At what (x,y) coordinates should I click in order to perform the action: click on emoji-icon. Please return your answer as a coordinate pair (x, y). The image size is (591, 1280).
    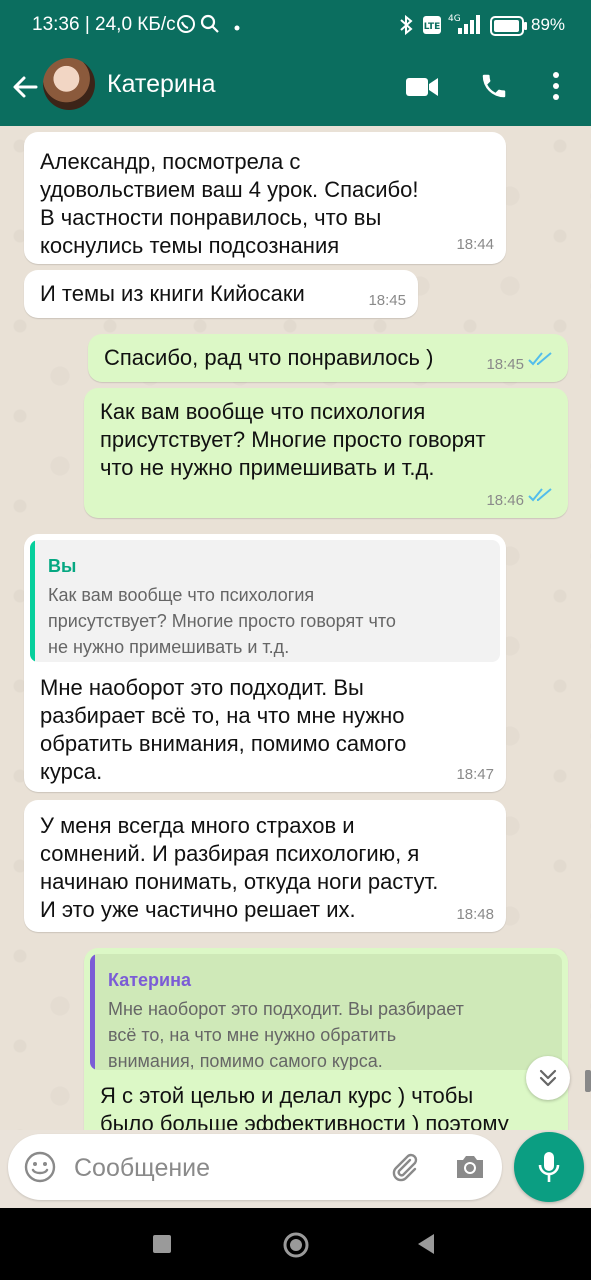
    Looking at the image, I should click on (40, 1169).